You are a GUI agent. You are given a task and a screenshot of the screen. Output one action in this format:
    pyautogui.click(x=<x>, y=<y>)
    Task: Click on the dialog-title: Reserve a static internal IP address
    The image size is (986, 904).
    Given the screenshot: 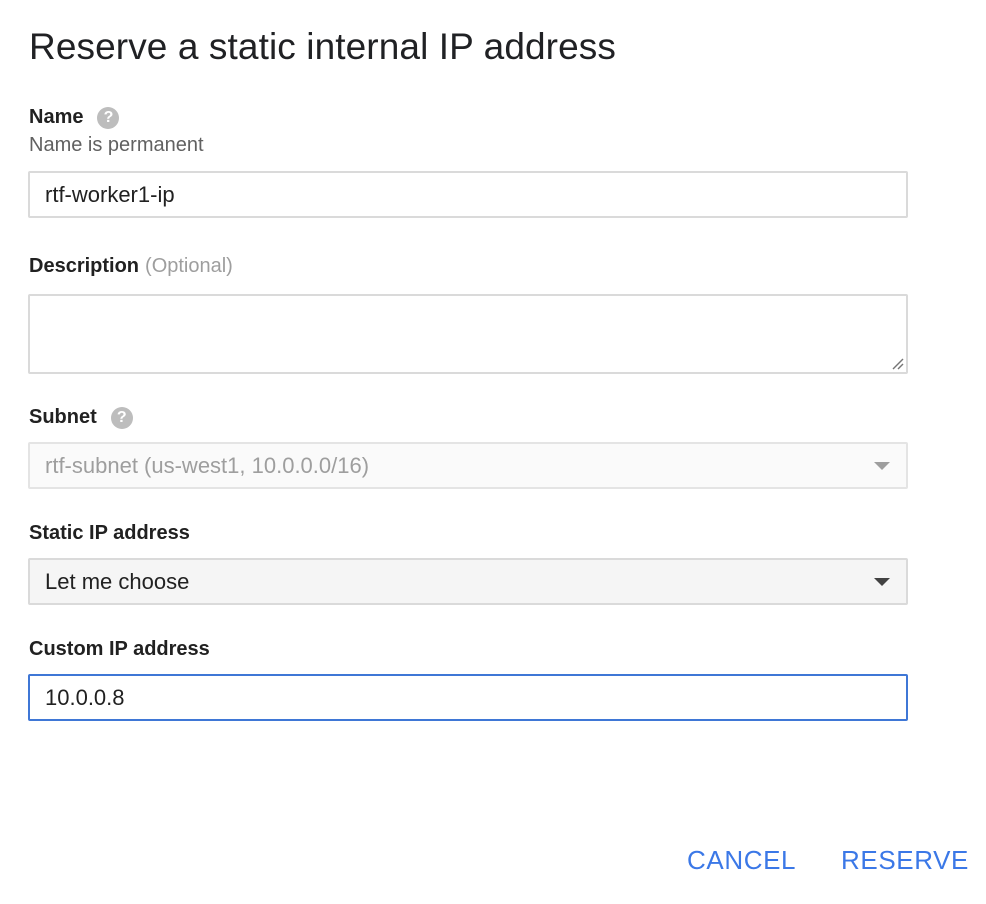 What is the action you would take?
    pyautogui.click(x=322, y=46)
    